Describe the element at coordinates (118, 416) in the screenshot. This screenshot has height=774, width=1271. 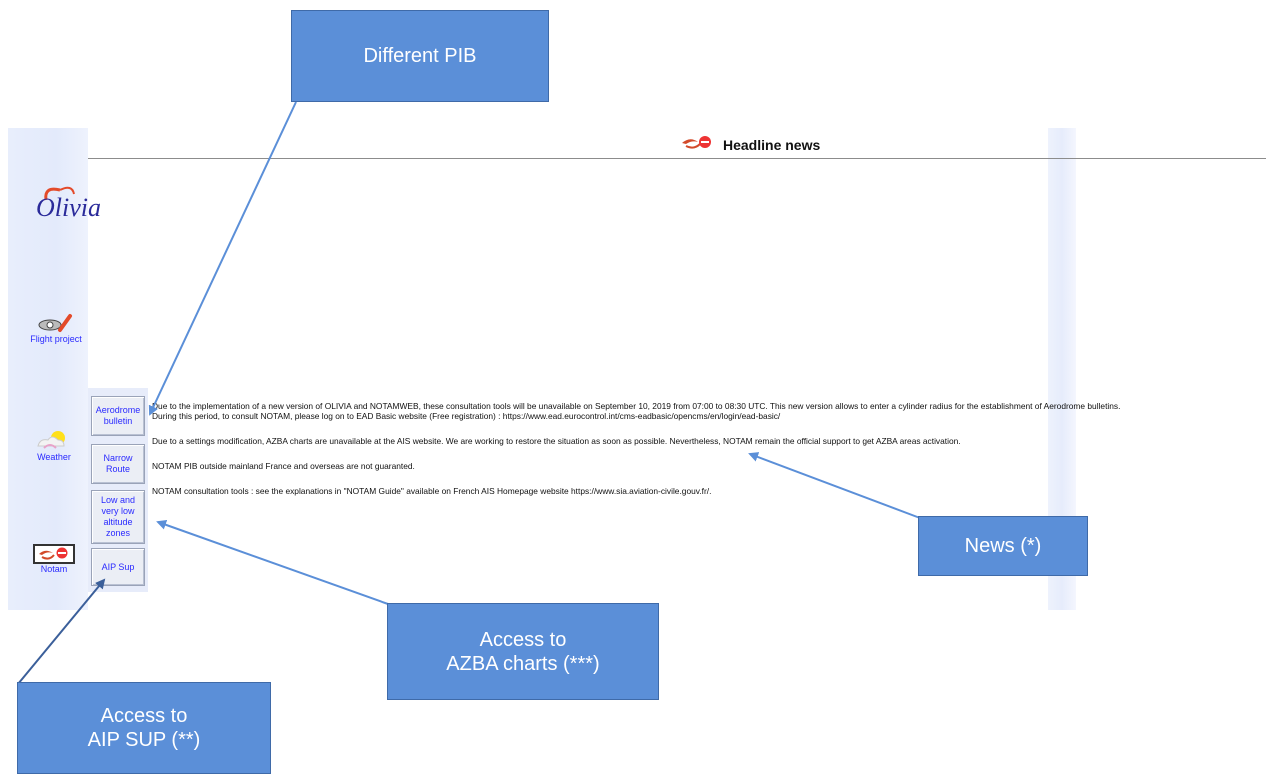
I see `aerodrome-bulletin-button: Aerodrome bulletin` at that location.